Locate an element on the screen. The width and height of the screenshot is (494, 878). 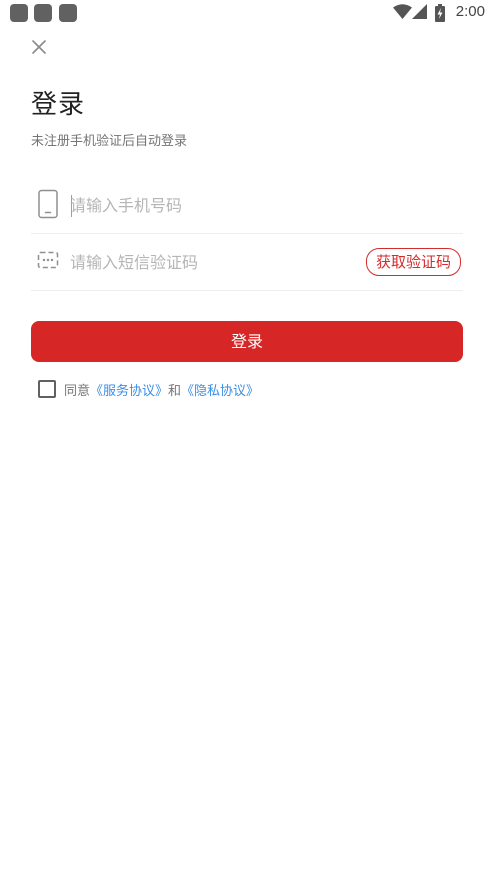
page-title: 登录 is located at coordinates (58, 105).